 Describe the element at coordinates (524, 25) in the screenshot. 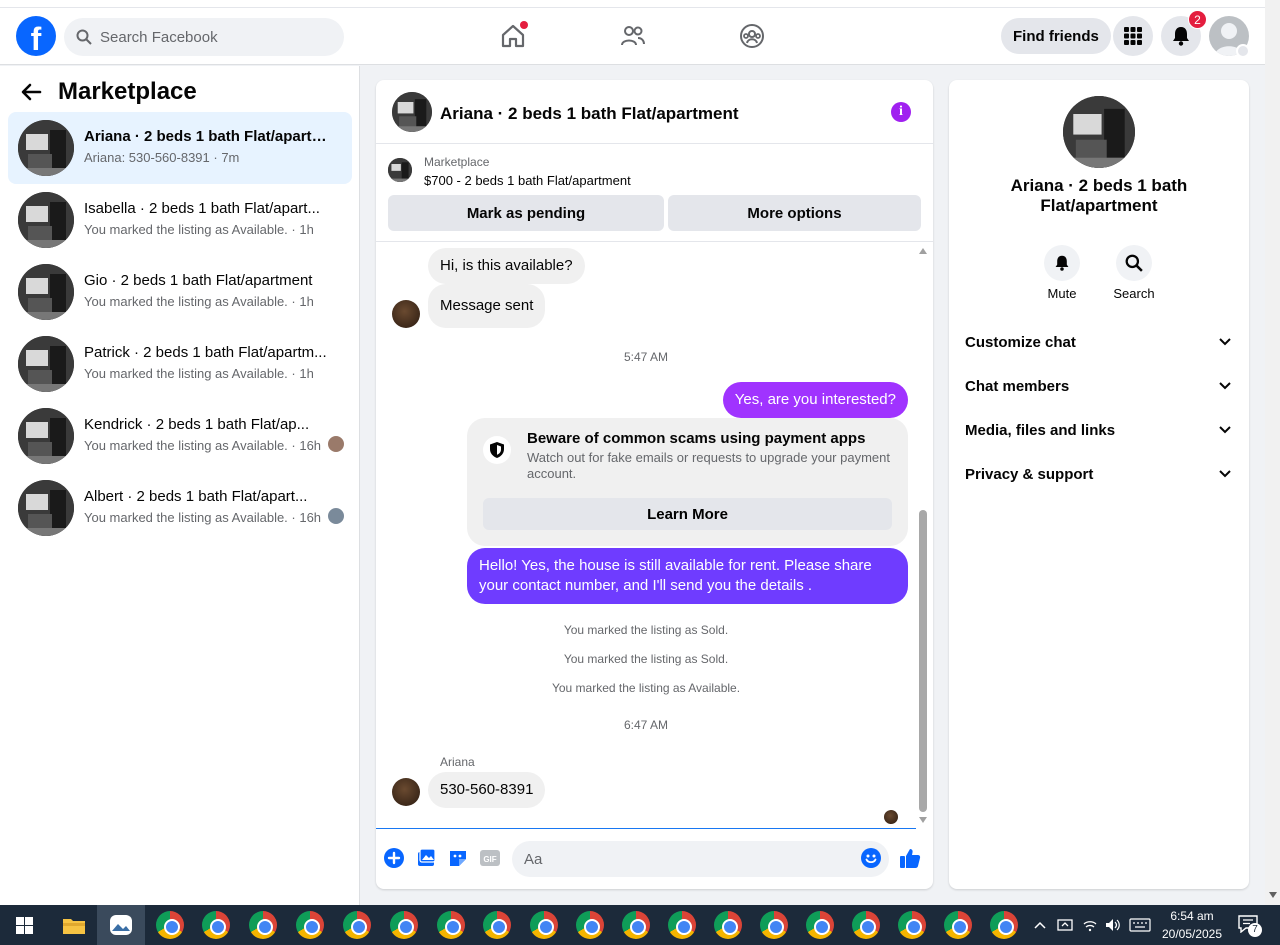

I see `home-notification-dot` at that location.